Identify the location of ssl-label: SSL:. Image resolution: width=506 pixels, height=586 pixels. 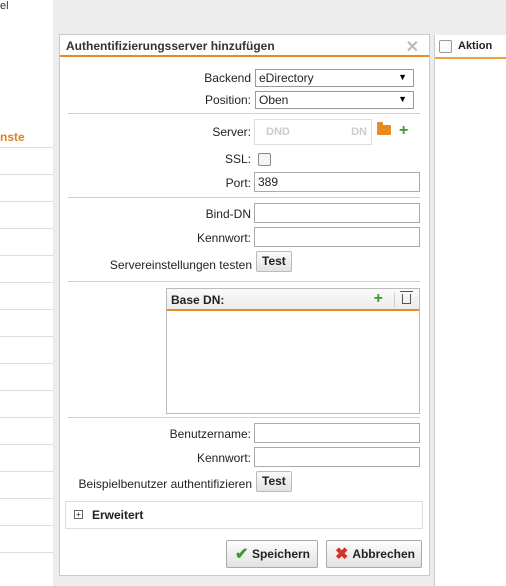
(237, 159).